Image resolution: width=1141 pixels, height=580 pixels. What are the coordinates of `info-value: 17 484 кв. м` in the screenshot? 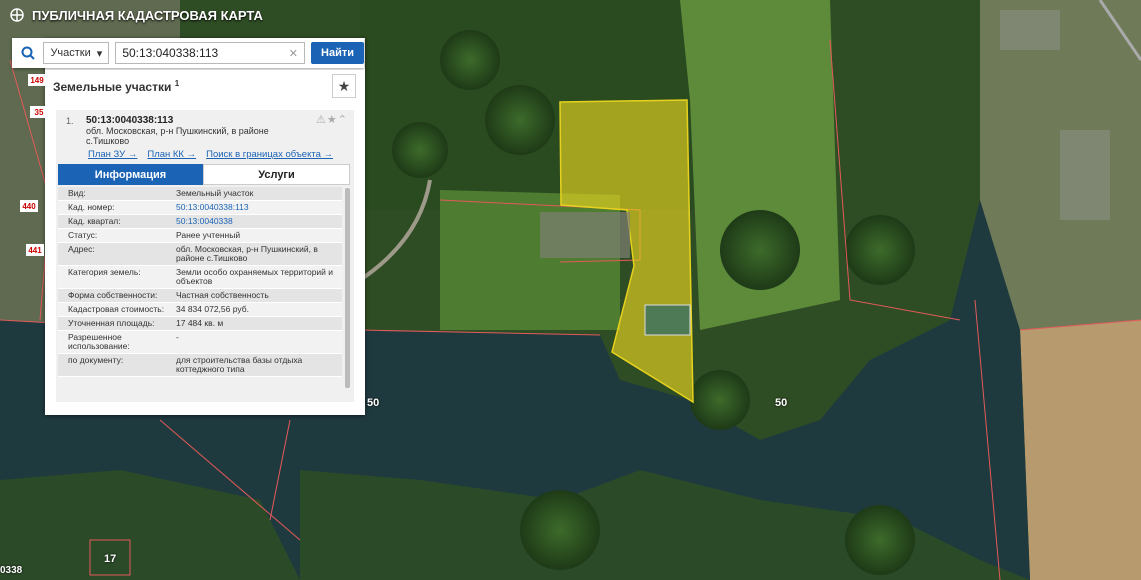 It's located at (200, 323).